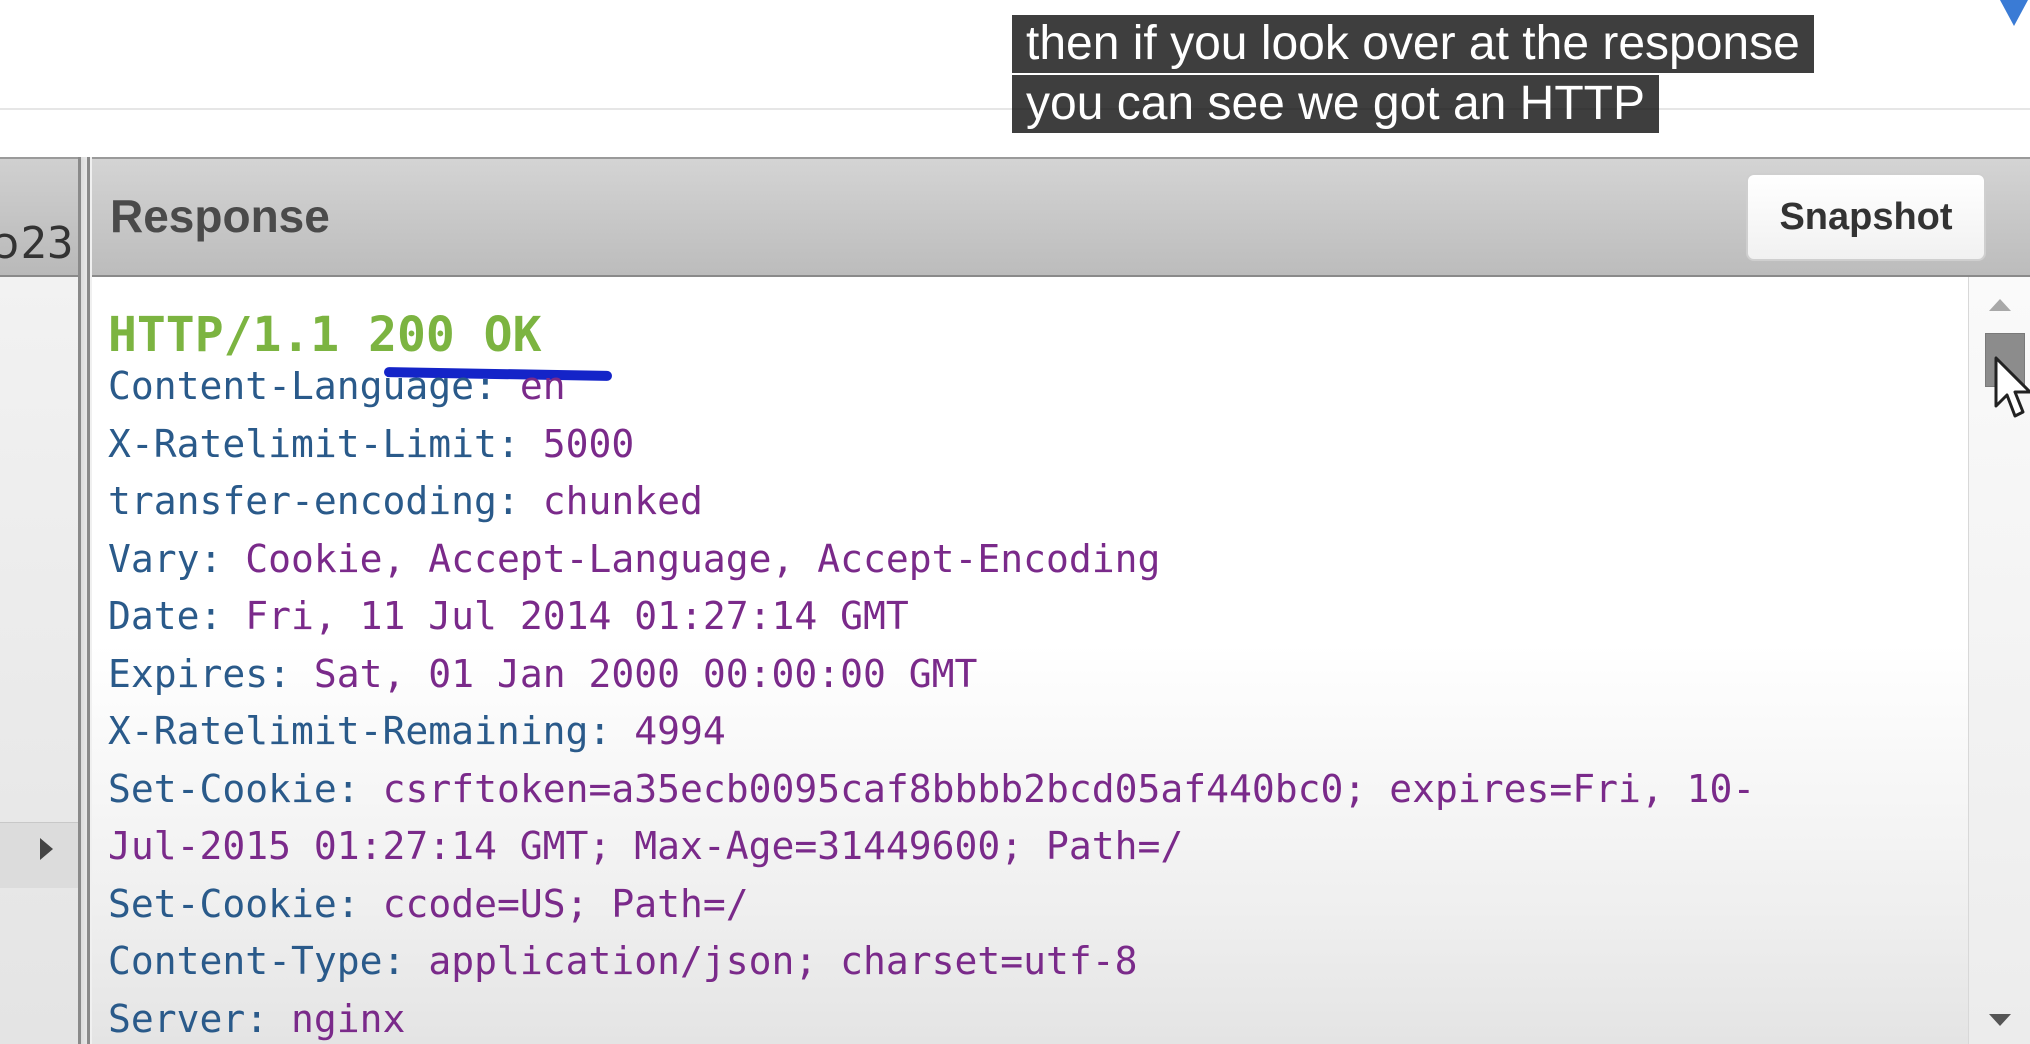 The width and height of the screenshot is (2030, 1044). Describe the element at coordinates (165, 616) in the screenshot. I see `header-name: Date:` at that location.